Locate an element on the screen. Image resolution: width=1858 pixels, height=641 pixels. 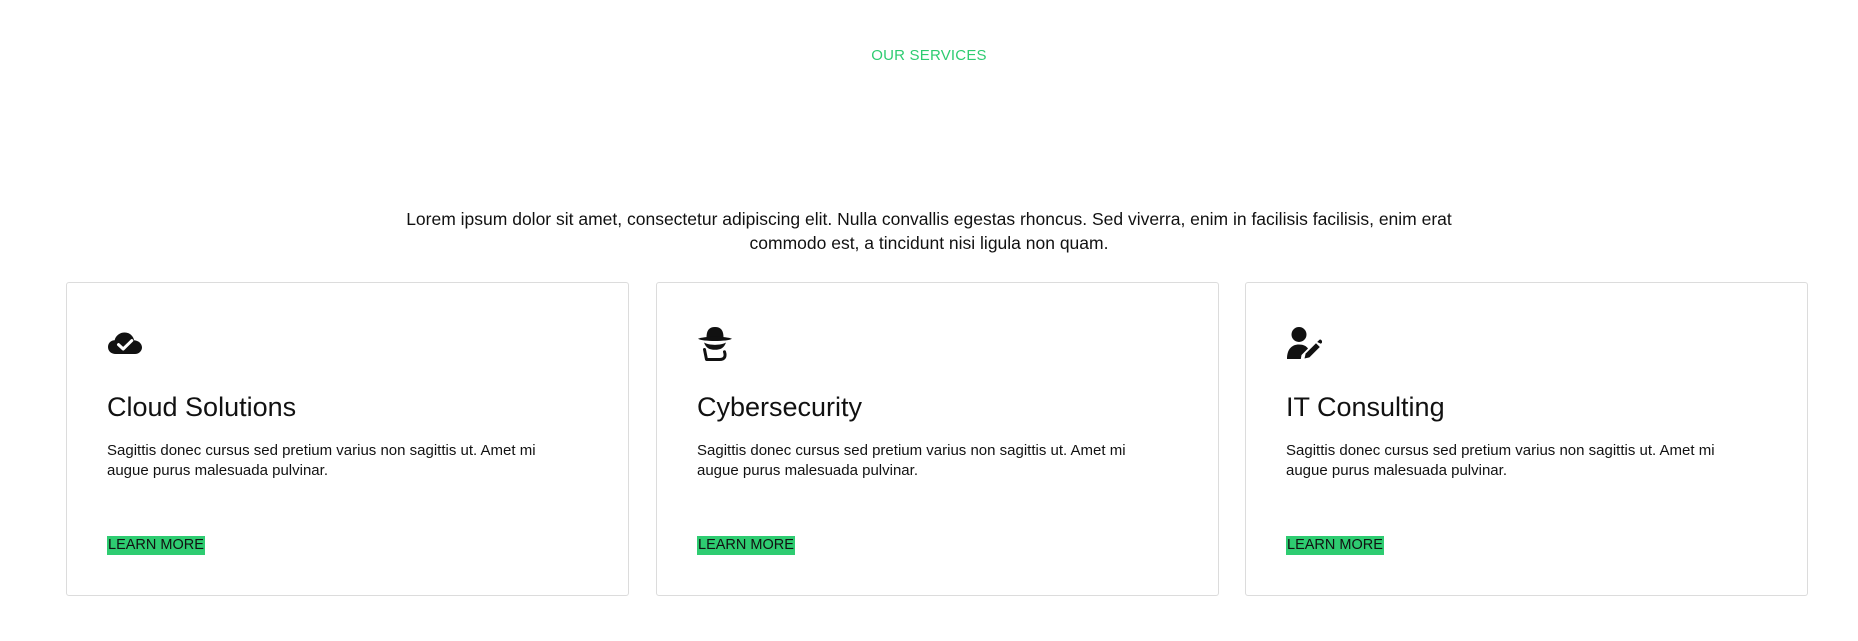
card-title: IT Consulting is located at coordinates (1365, 407).